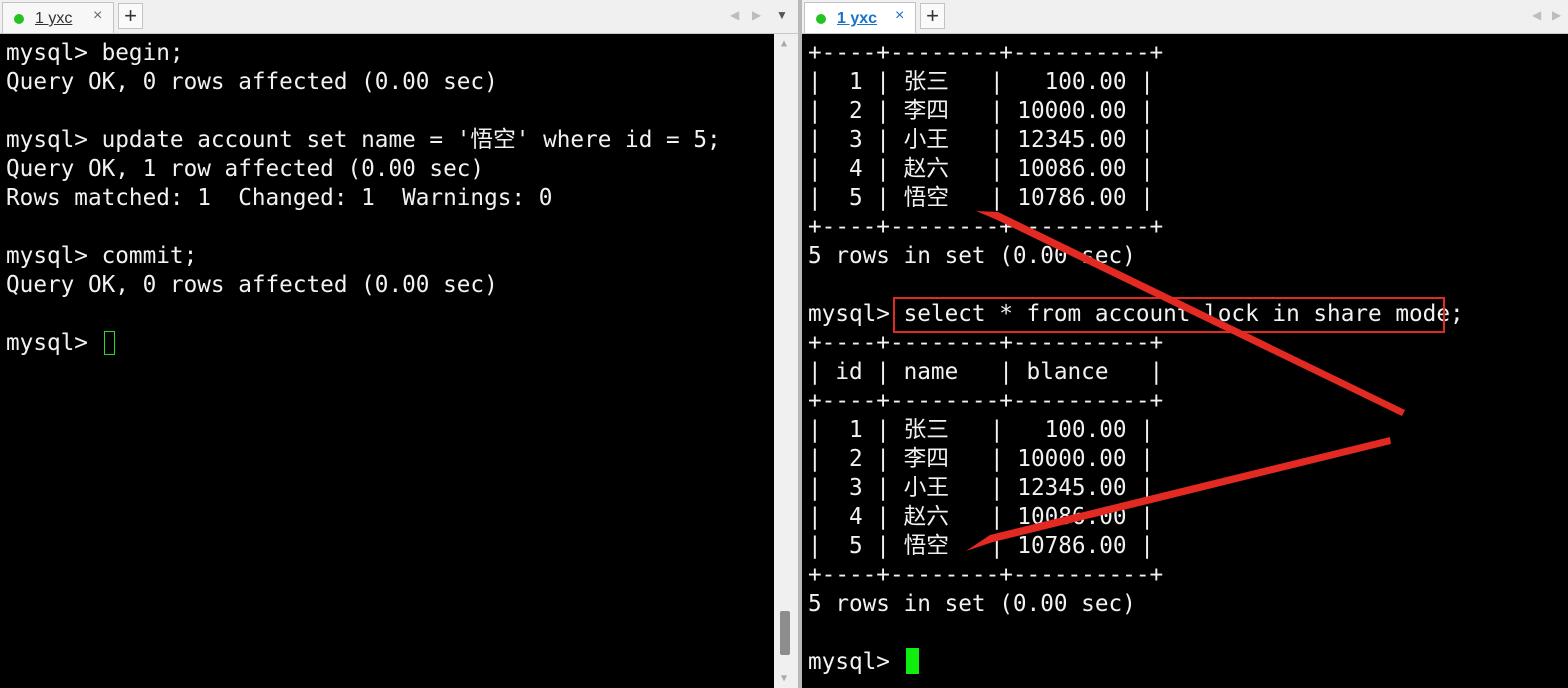 This screenshot has width=1568, height=688. I want to click on inactive-cursor, so click(109, 343).